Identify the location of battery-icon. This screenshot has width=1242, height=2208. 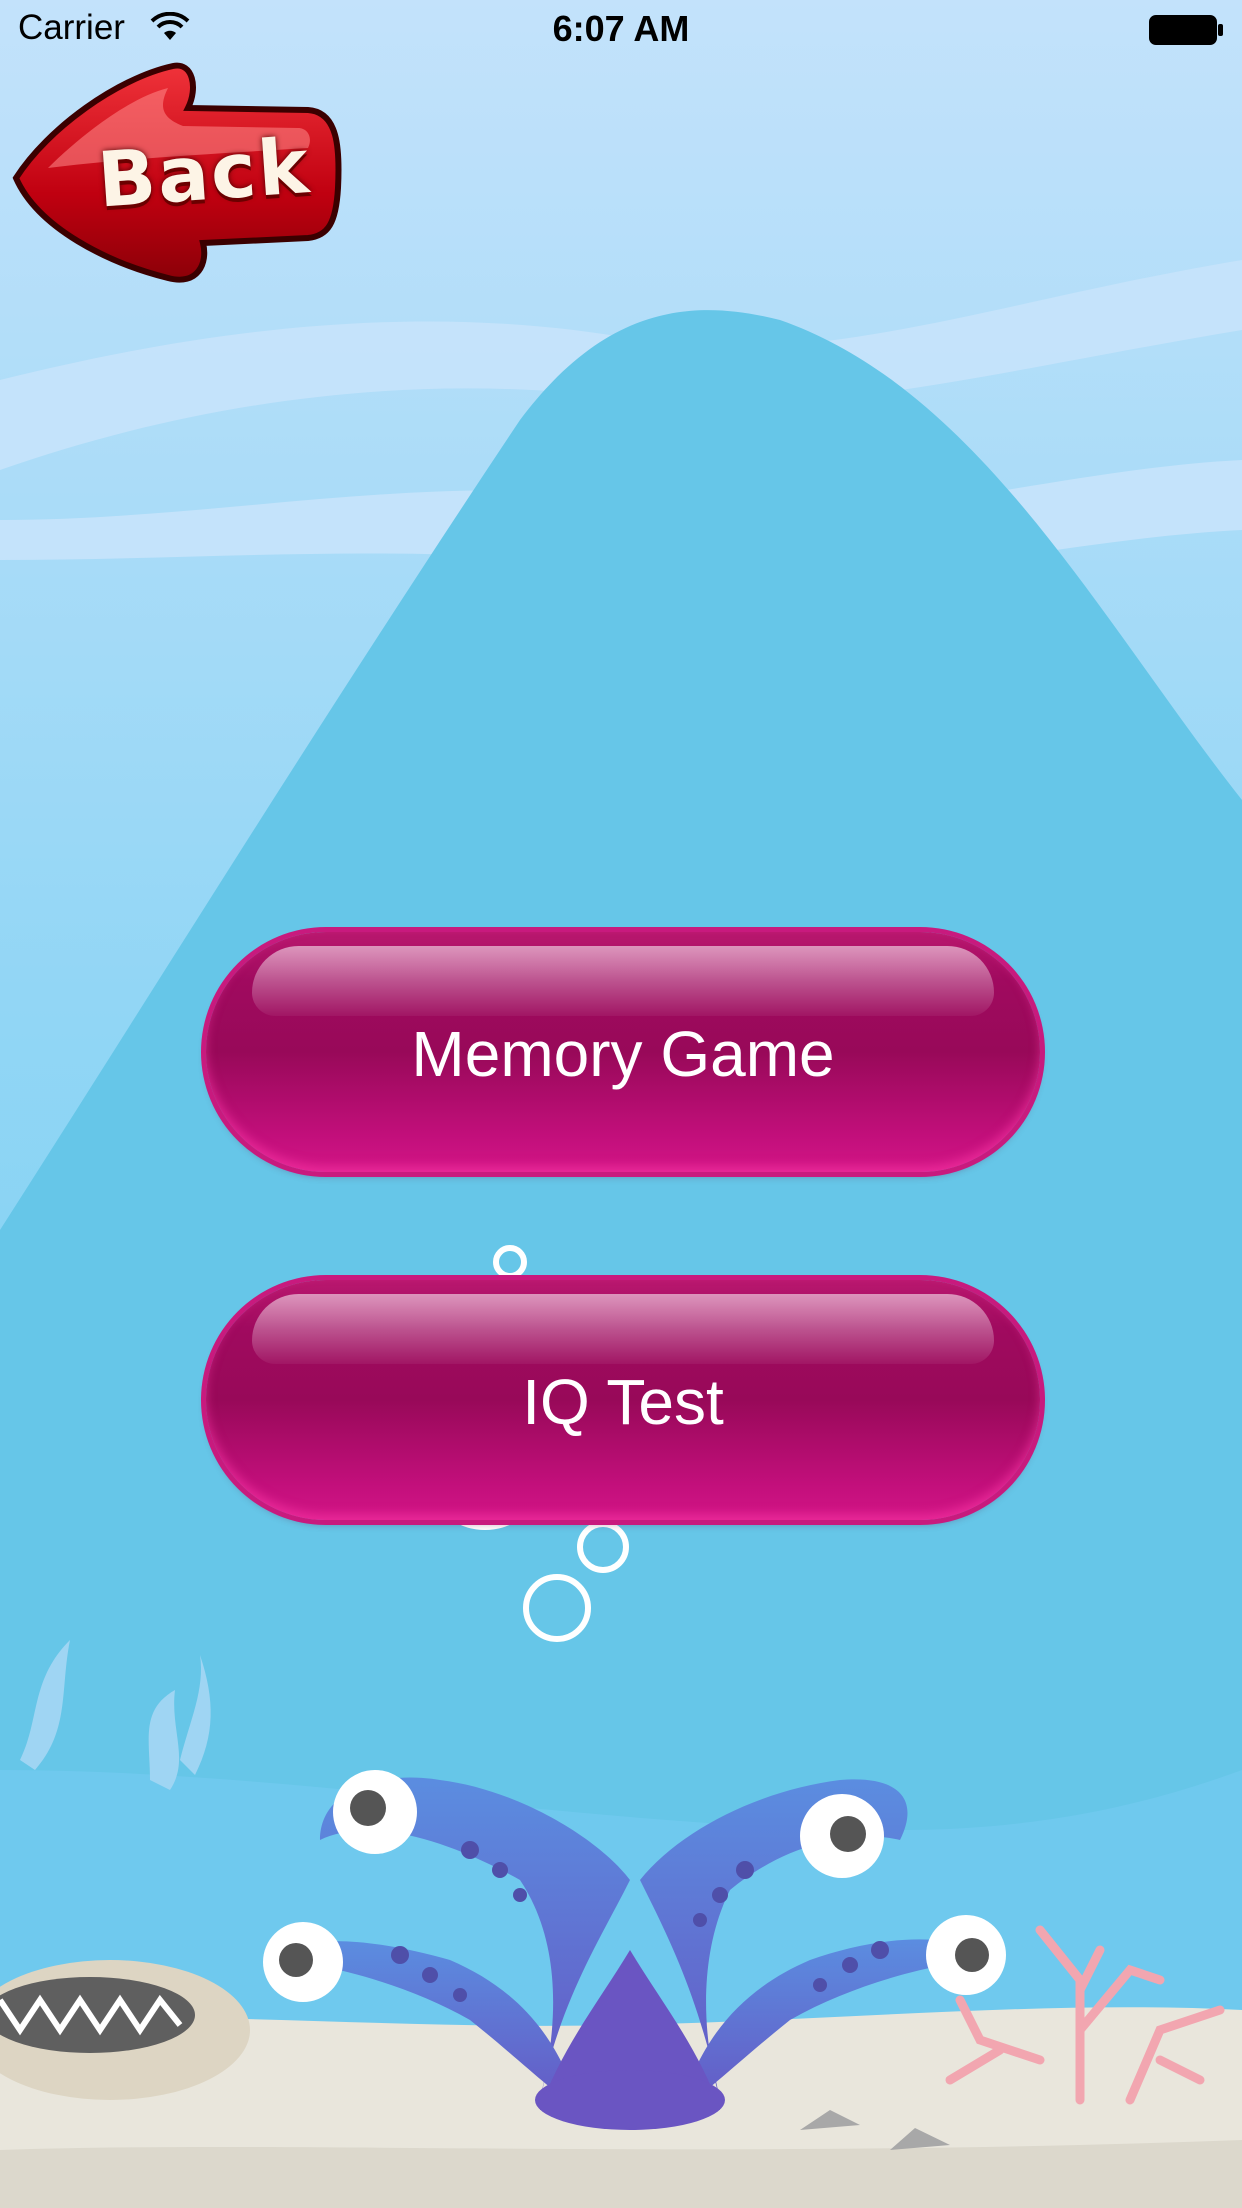
(1186, 32).